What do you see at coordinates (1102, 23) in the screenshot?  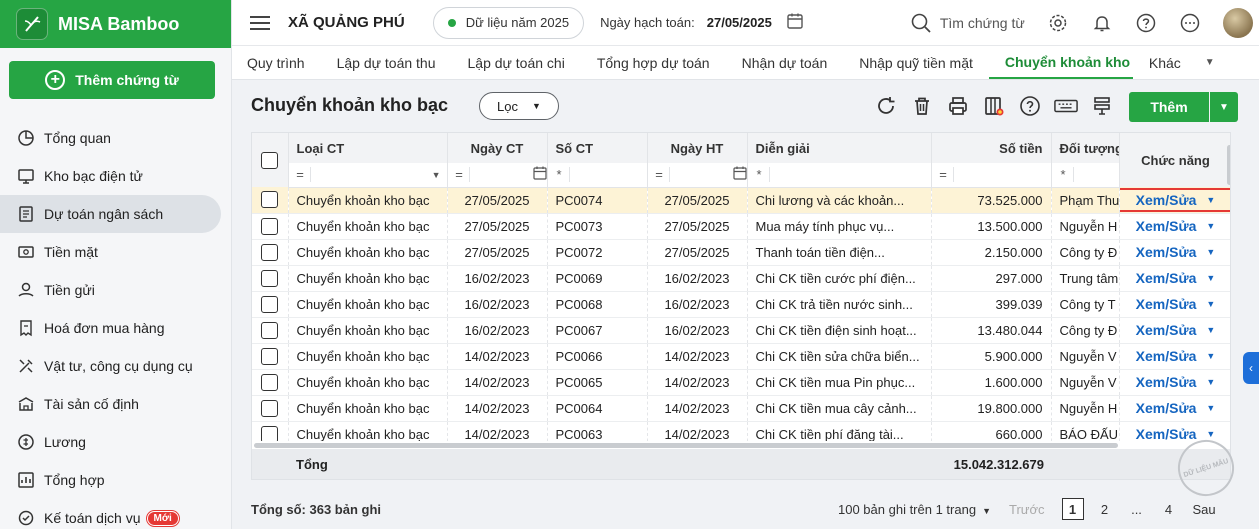 I see `bell-icon` at bounding box center [1102, 23].